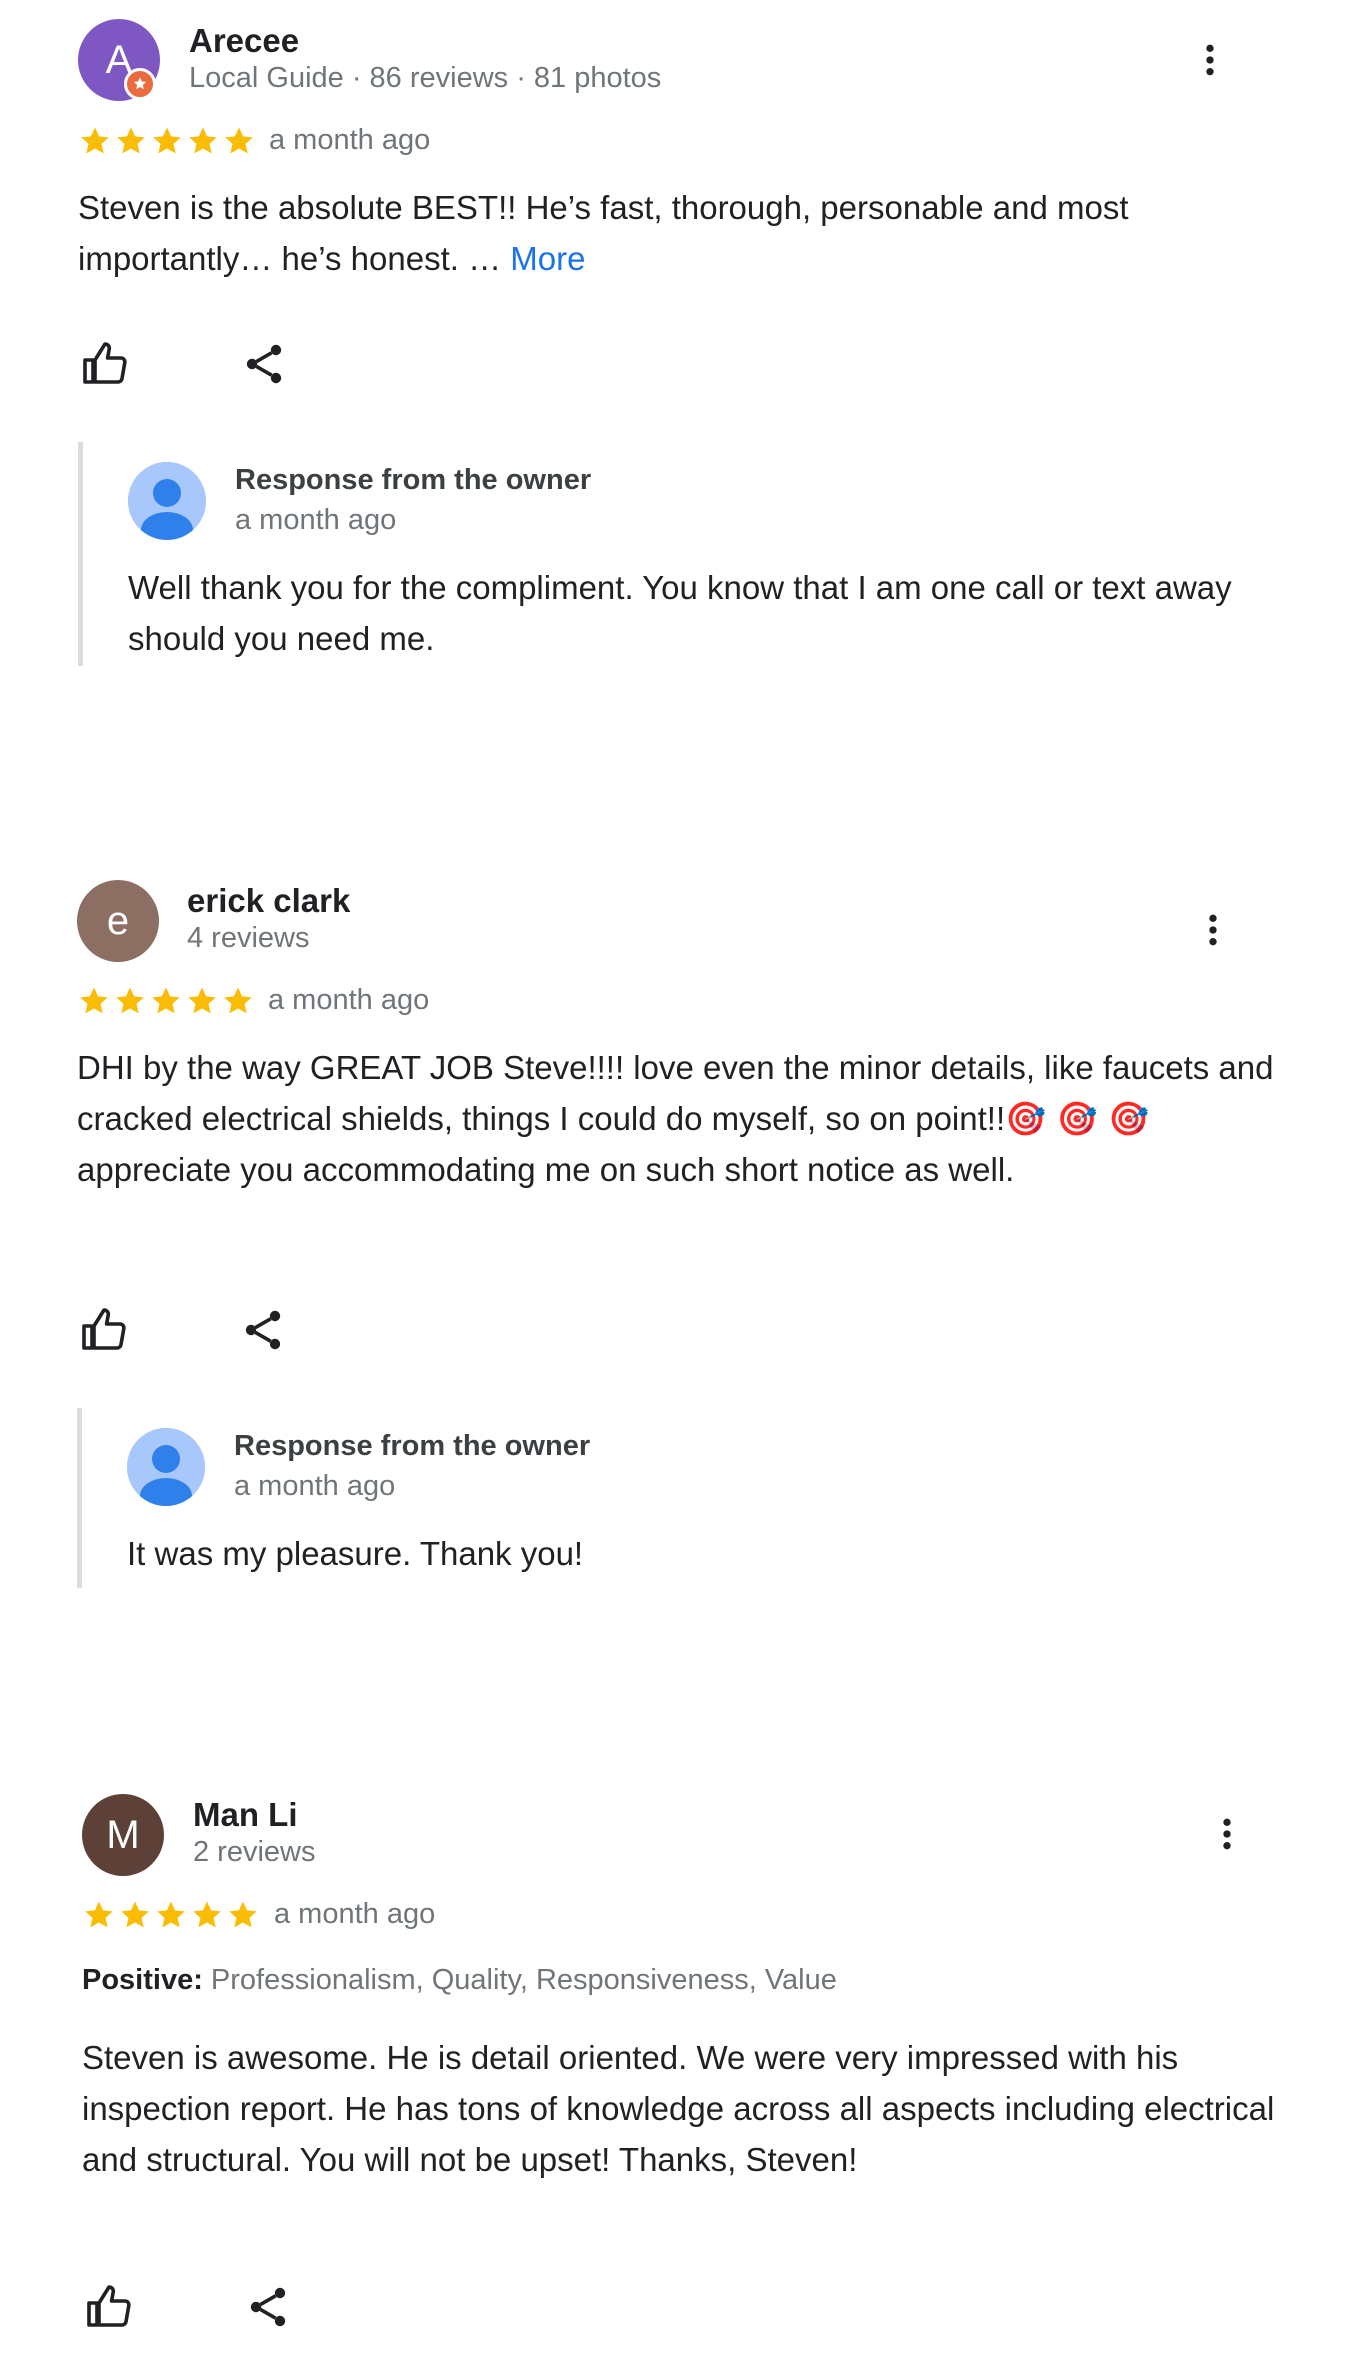 The height and width of the screenshot is (2355, 1355). What do you see at coordinates (268, 901) in the screenshot?
I see `reviewer-name: erick clark` at bounding box center [268, 901].